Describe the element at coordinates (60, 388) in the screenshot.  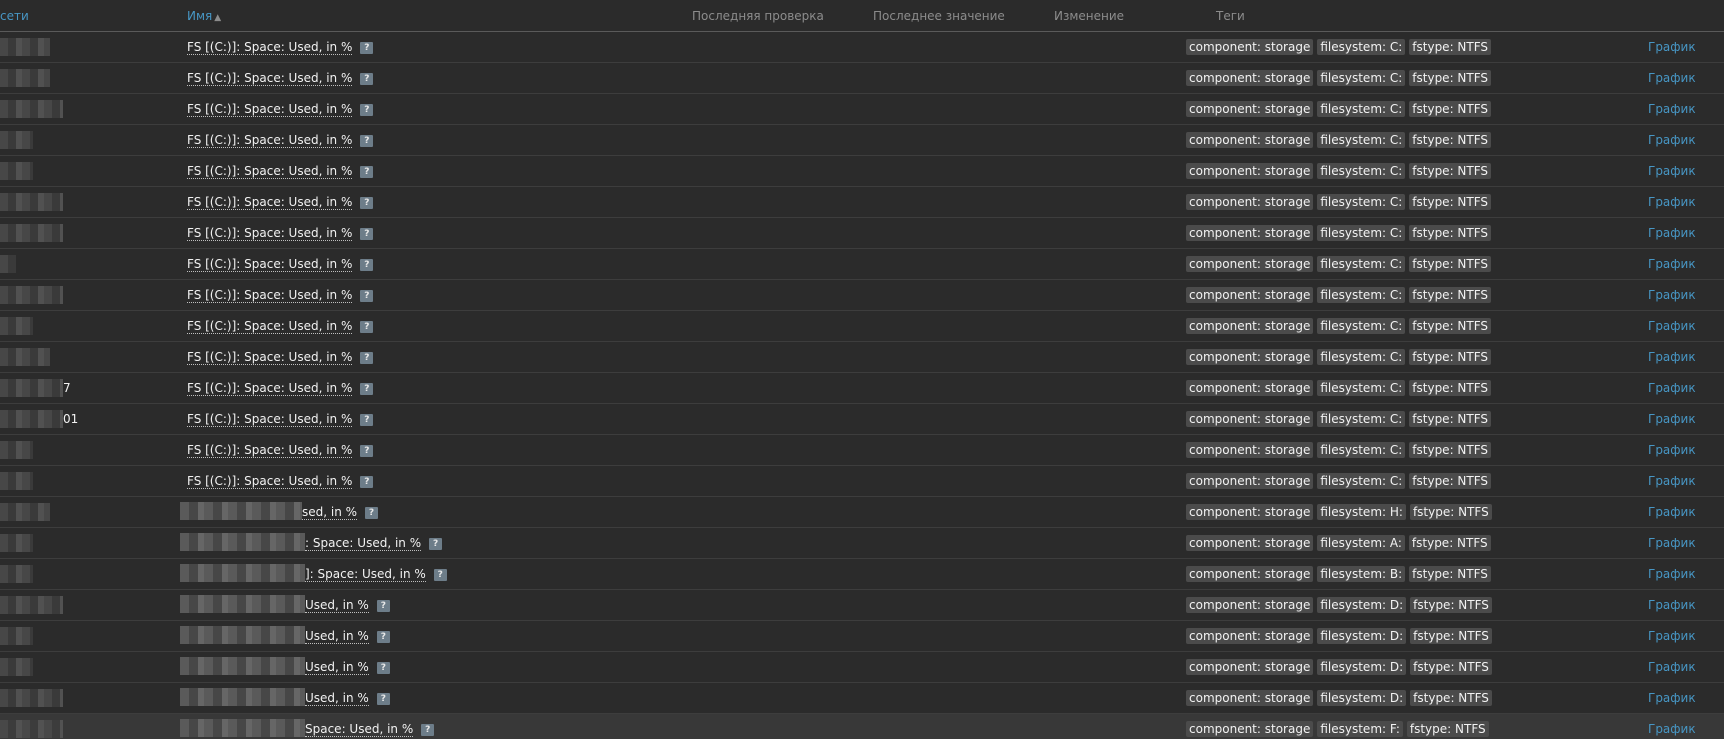
I see `host-cell: 7` at that location.